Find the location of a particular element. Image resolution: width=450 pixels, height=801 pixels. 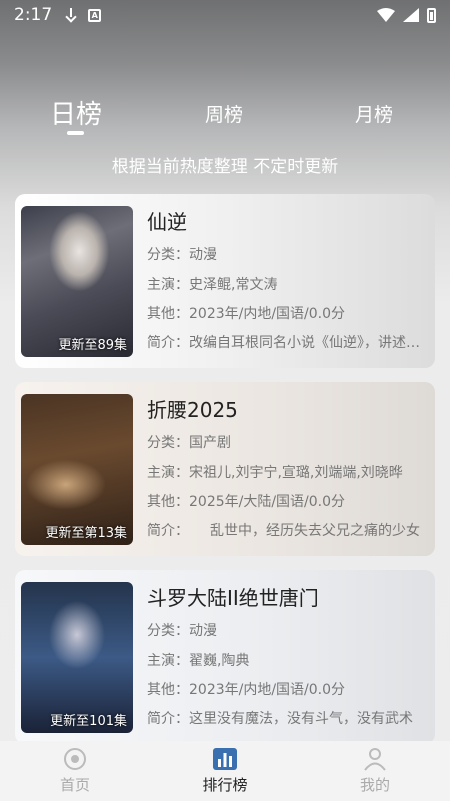

nav-ranking: 排行榜 is located at coordinates (225, 771).